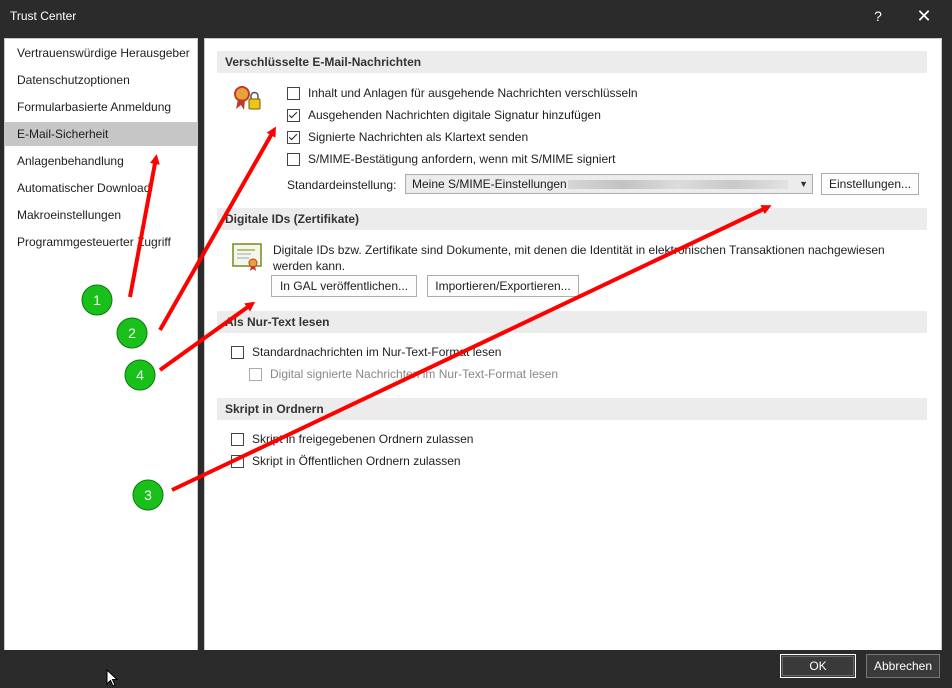 Image resolution: width=952 pixels, height=688 pixels. What do you see at coordinates (293, 115) in the screenshot?
I see `checkbox-add-signature` at bounding box center [293, 115].